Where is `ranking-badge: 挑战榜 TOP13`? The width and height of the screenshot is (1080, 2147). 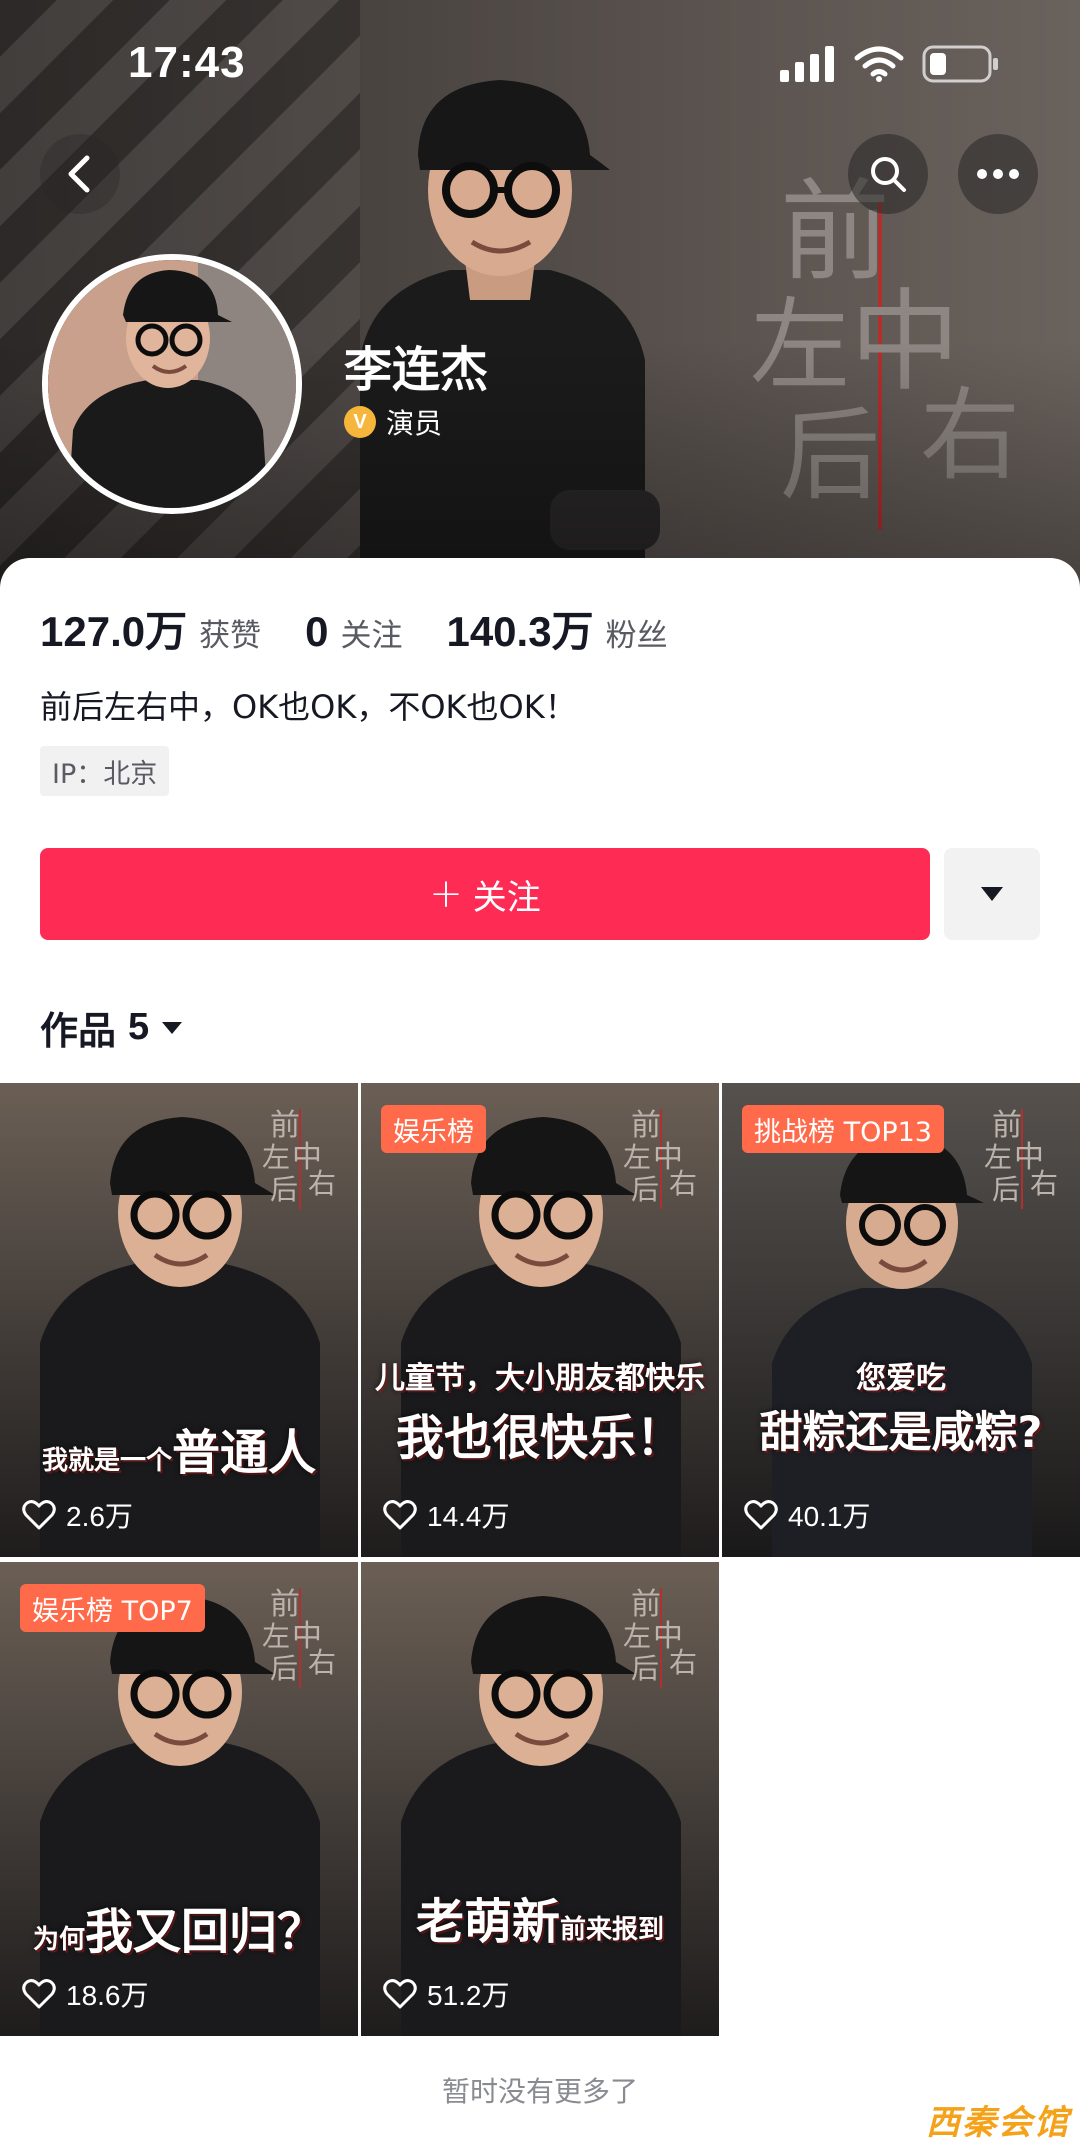
ranking-badge: 挑战榜 TOP13 is located at coordinates (843, 1129).